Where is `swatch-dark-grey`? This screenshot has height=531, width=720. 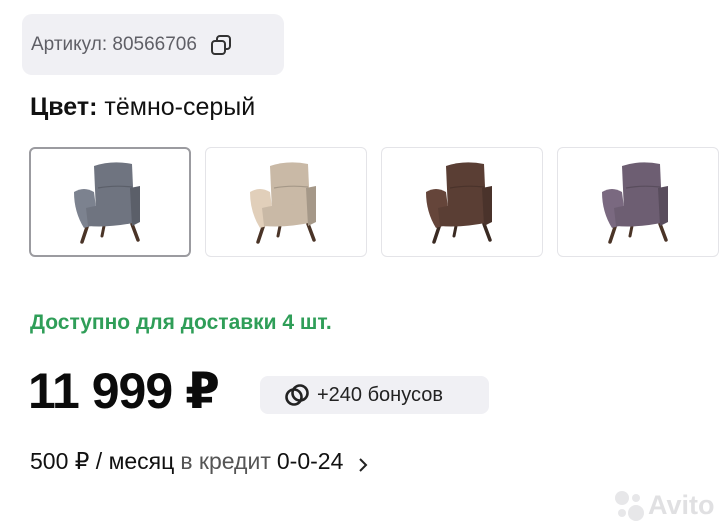
swatch-dark-grey is located at coordinates (110, 202).